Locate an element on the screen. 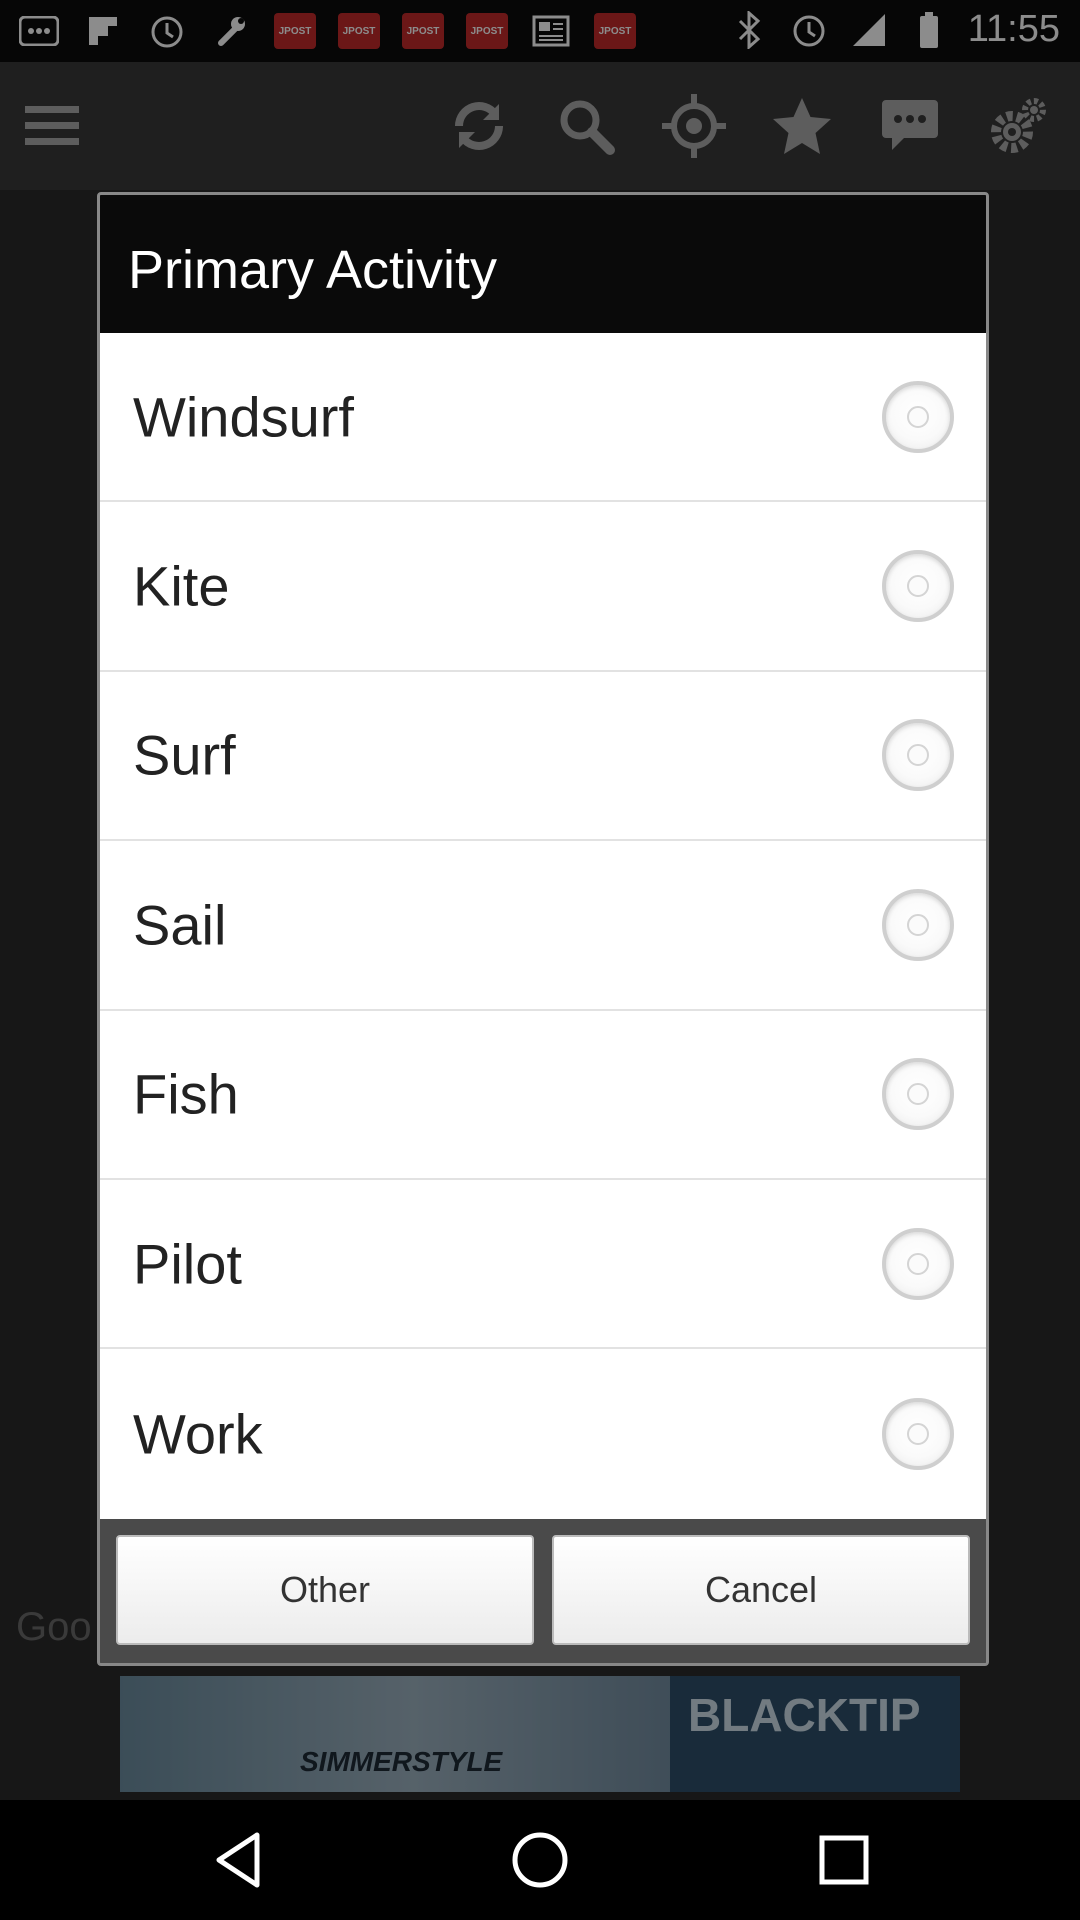  option-label: Sail is located at coordinates (180, 925).